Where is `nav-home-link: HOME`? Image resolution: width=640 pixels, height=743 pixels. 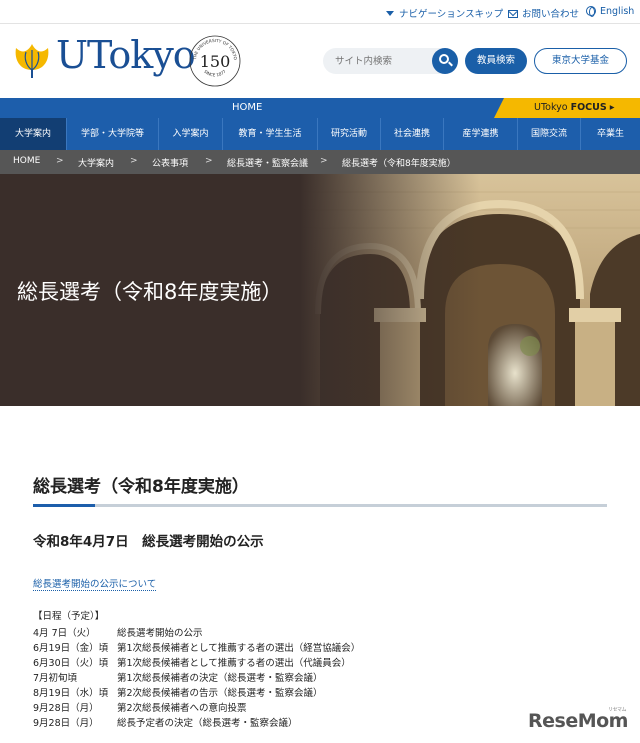
nav-home-link: HOME is located at coordinates (247, 107).